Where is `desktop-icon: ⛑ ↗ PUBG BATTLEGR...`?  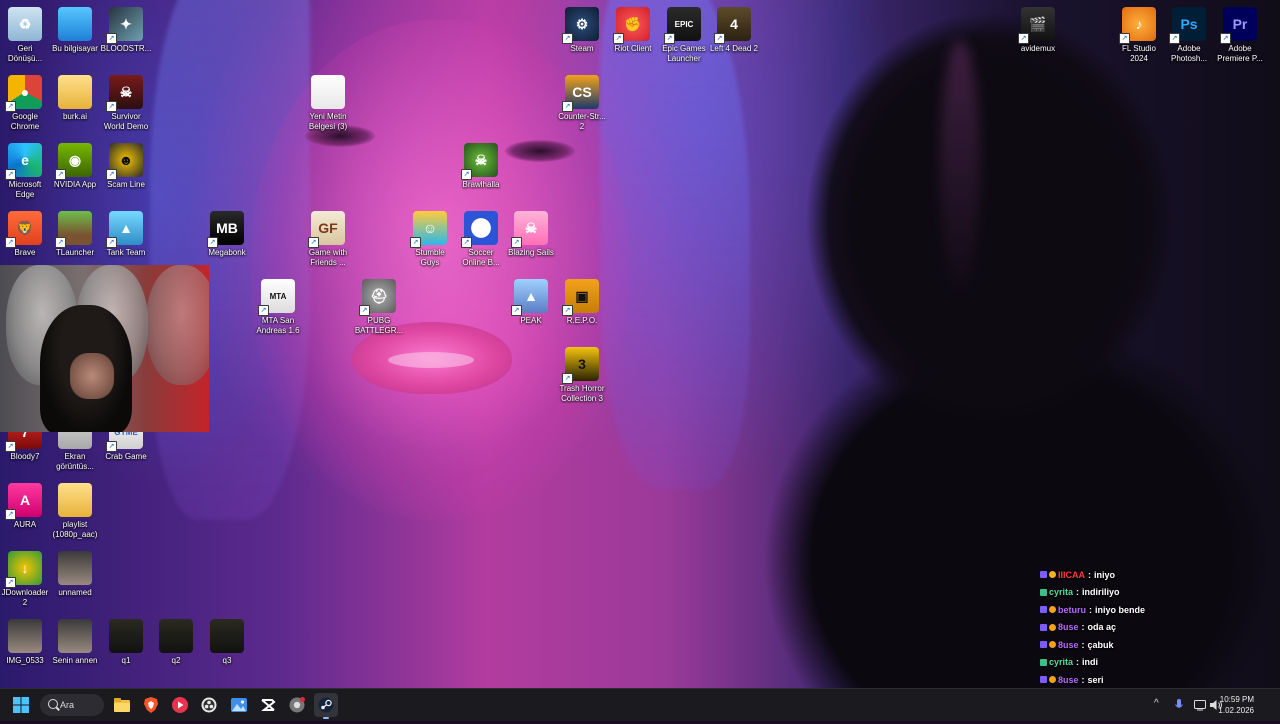 desktop-icon: ⛑ ↗ PUBG BATTLEGR... is located at coordinates (379, 306).